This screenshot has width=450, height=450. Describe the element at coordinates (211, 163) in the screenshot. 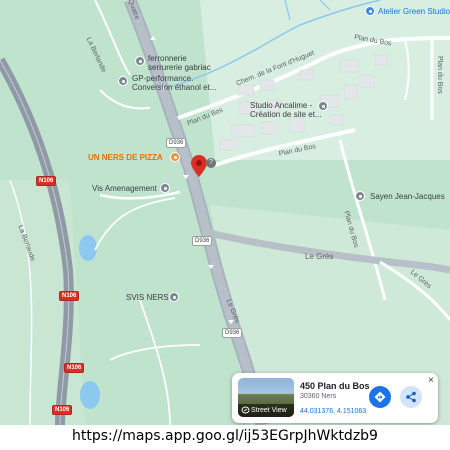

I see `help-icon: ?` at that location.